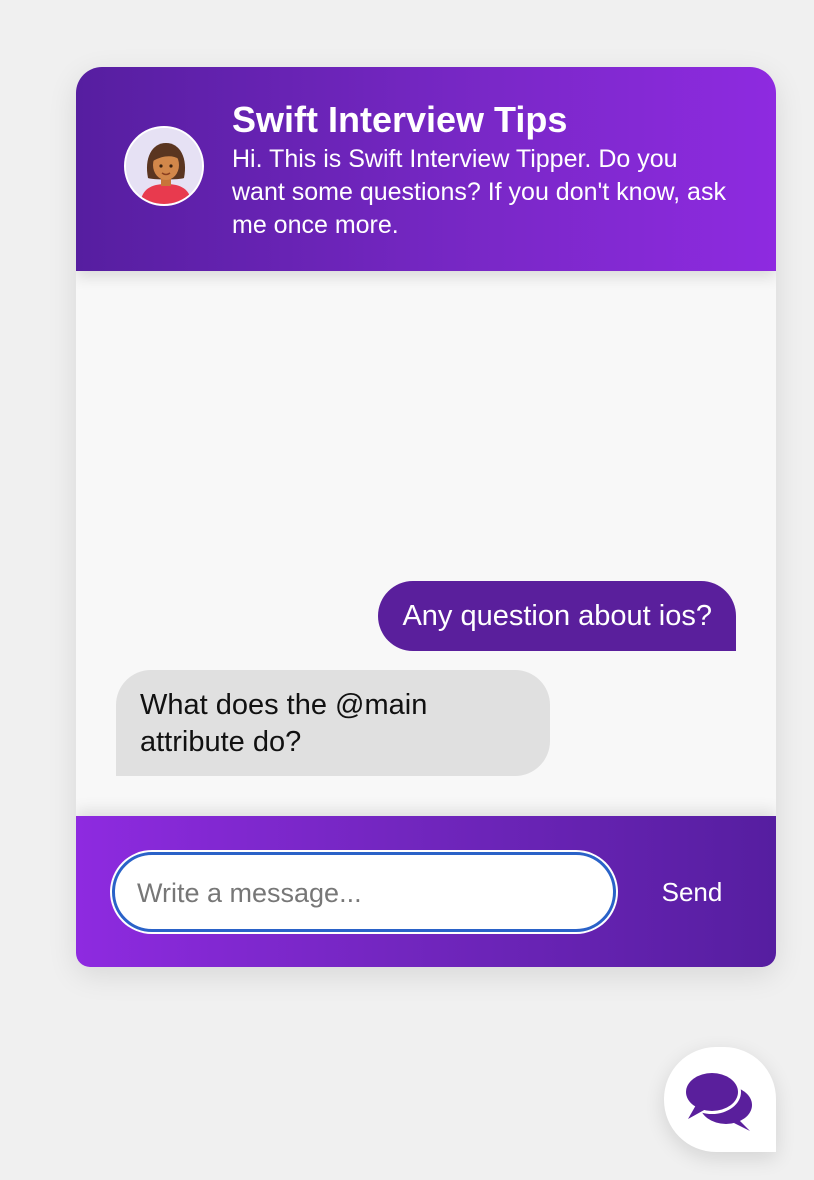 This screenshot has height=1180, width=814. What do you see at coordinates (400, 119) in the screenshot?
I see `chat-title: Swift Interview Tips` at bounding box center [400, 119].